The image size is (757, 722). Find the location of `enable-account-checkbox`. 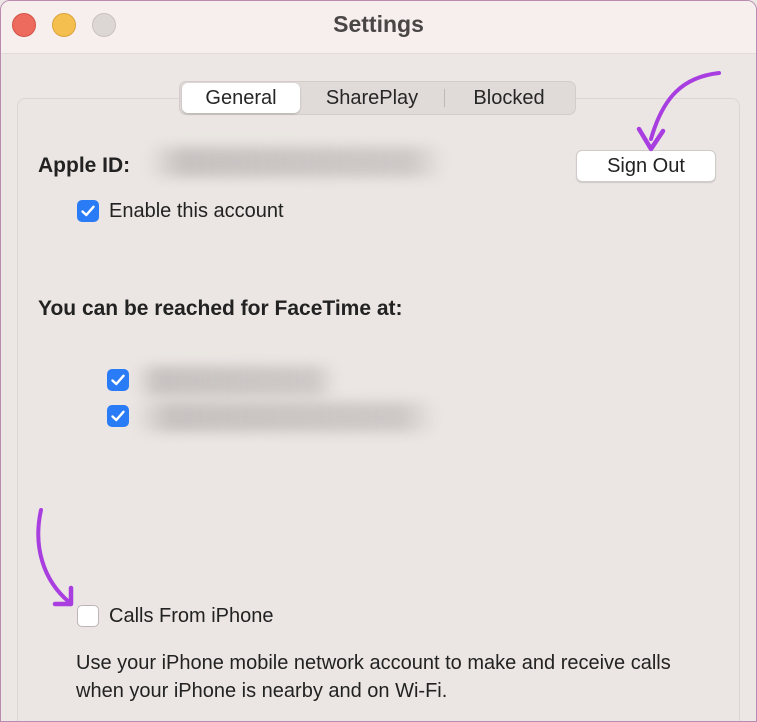

enable-account-checkbox is located at coordinates (88, 211).